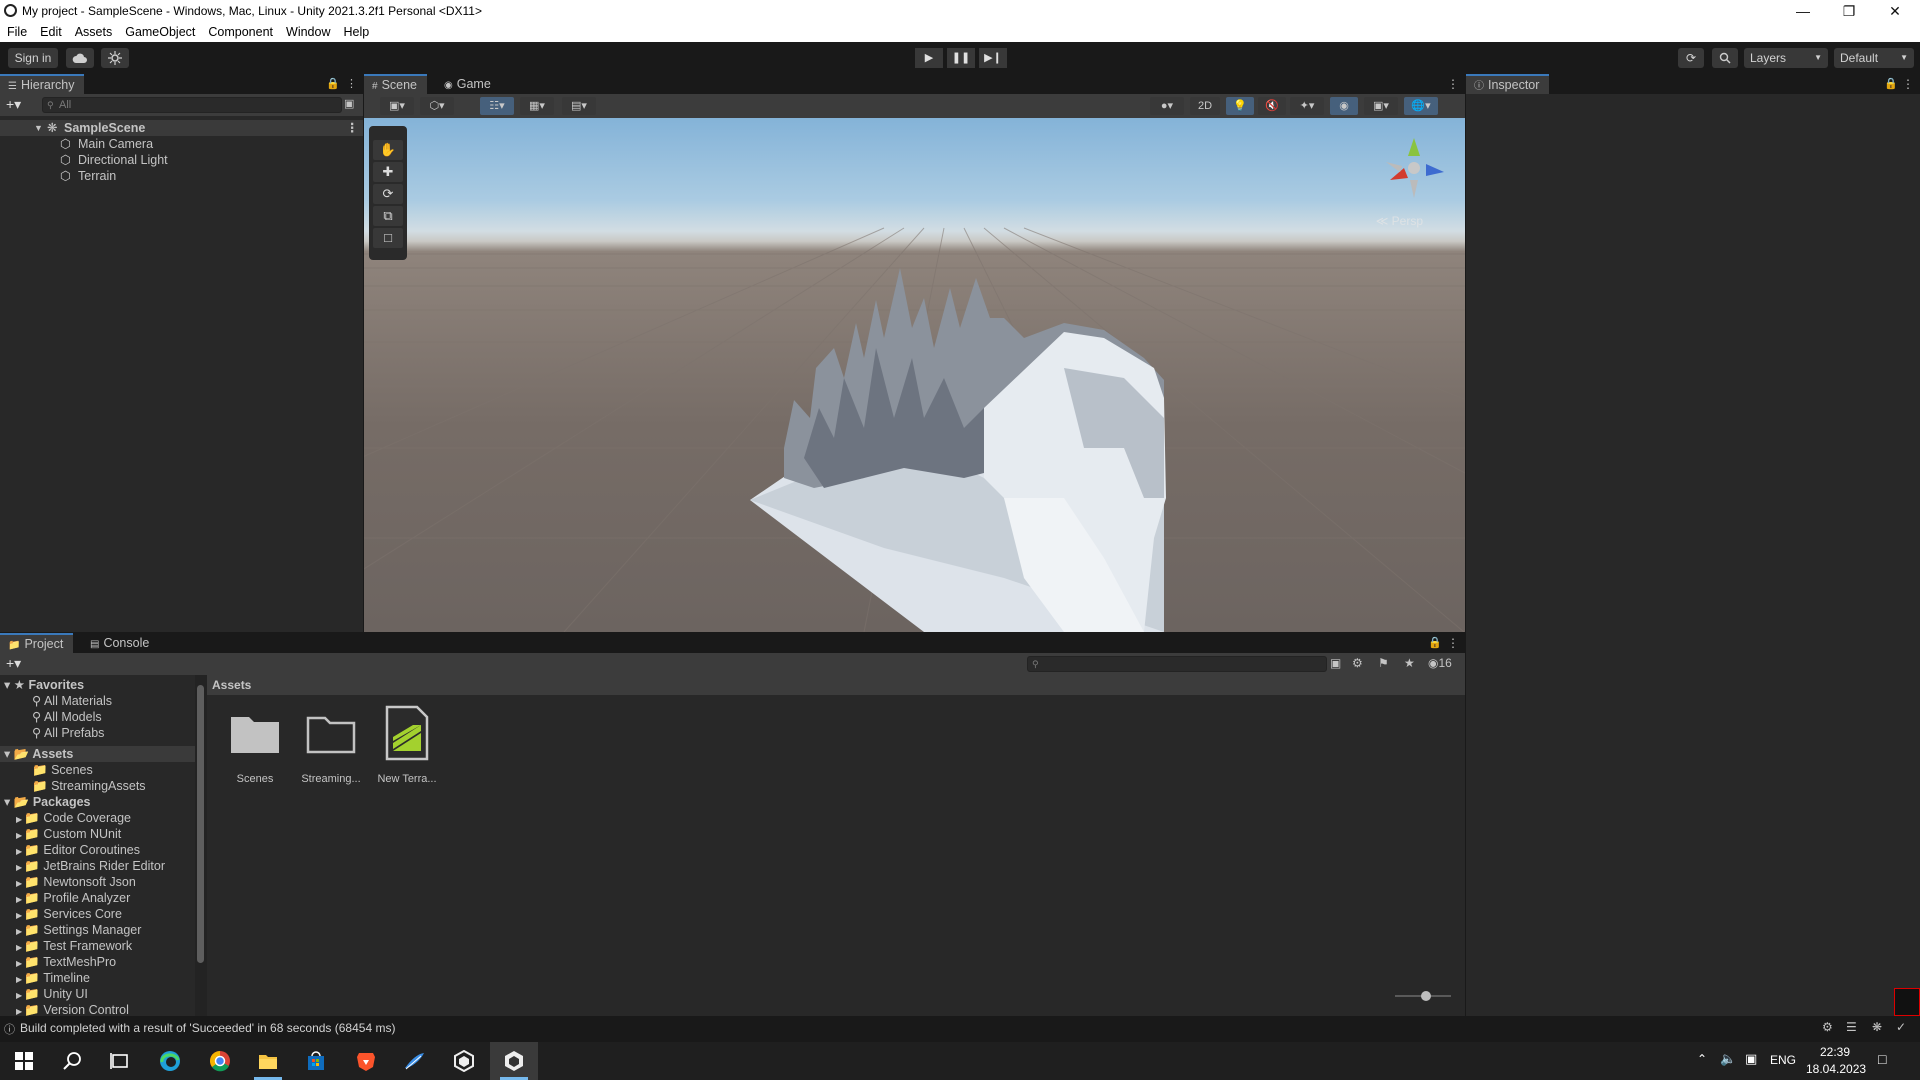 This screenshot has width=1920, height=1080. What do you see at coordinates (349, 103) in the screenshot?
I see `search-filter-icon: ▣` at bounding box center [349, 103].